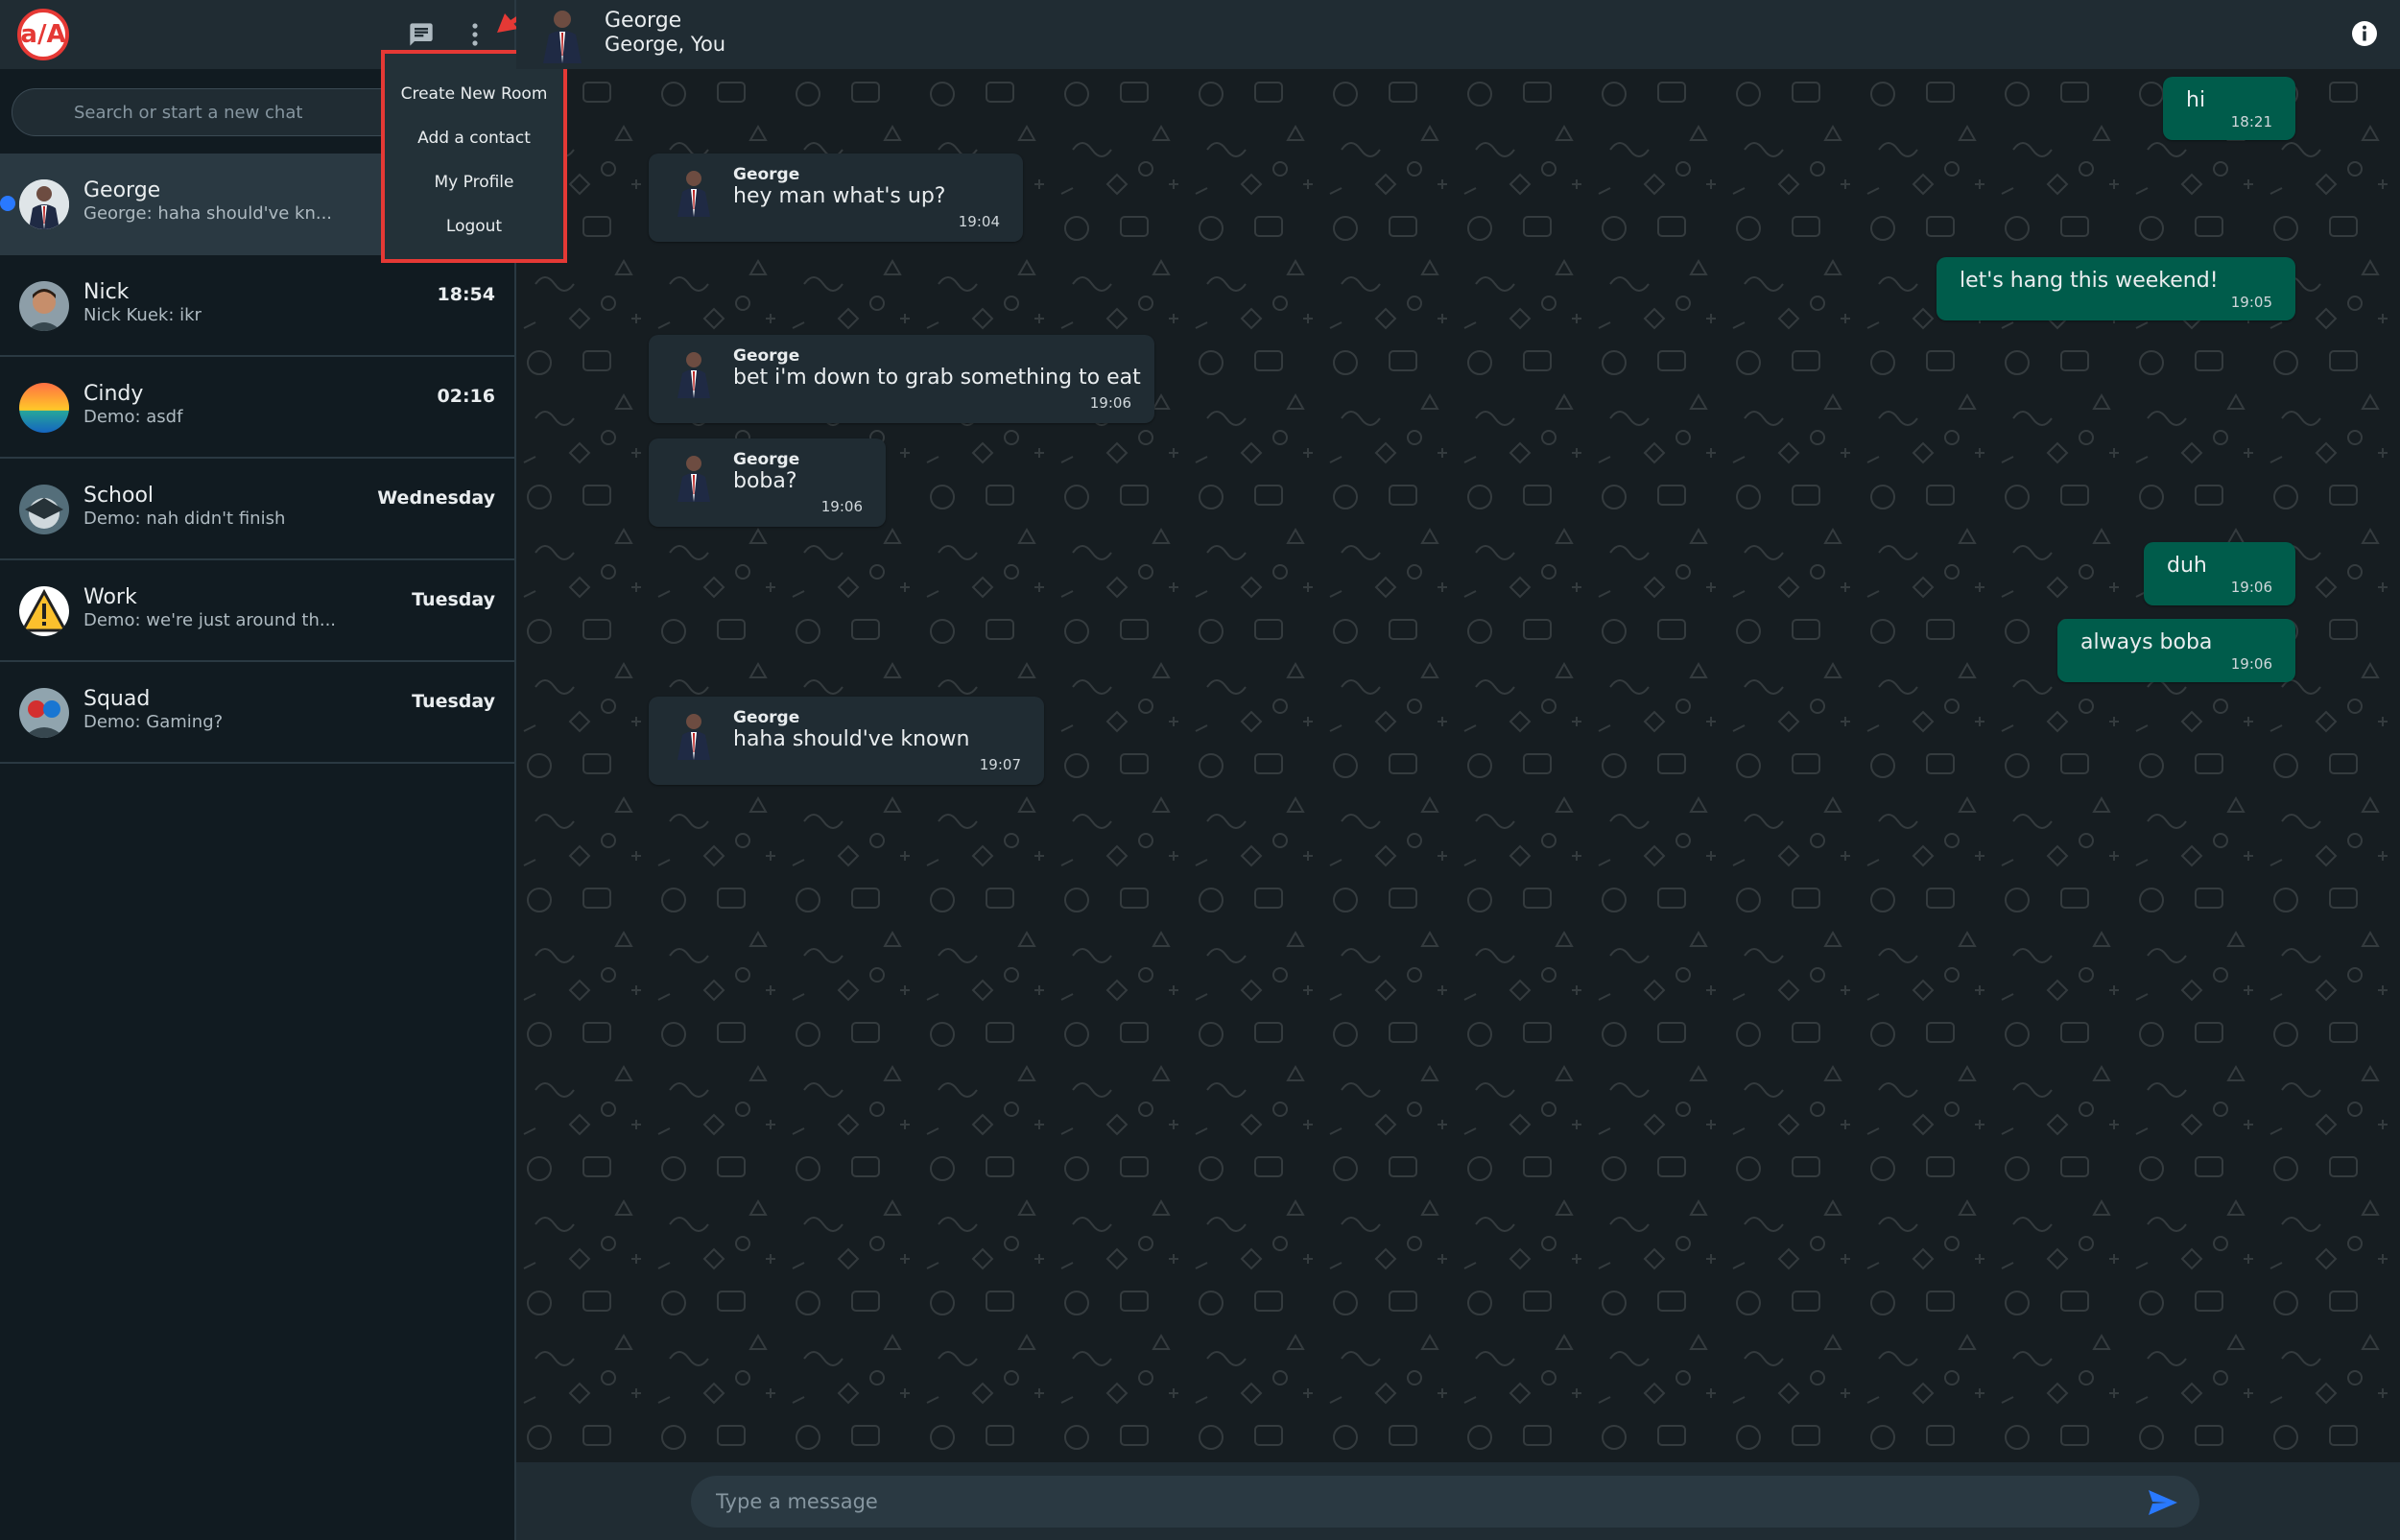 The width and height of the screenshot is (2400, 1540). I want to click on message-bubble-outgoing: always boba 19:06, so click(2176, 650).